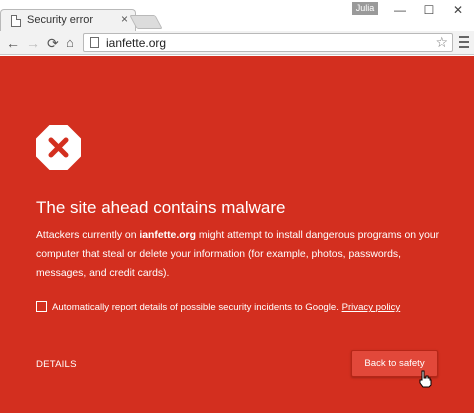 The image size is (474, 413). Describe the element at coordinates (268, 42) in the screenshot. I see `address-bar: ianfette.org ☆` at that location.